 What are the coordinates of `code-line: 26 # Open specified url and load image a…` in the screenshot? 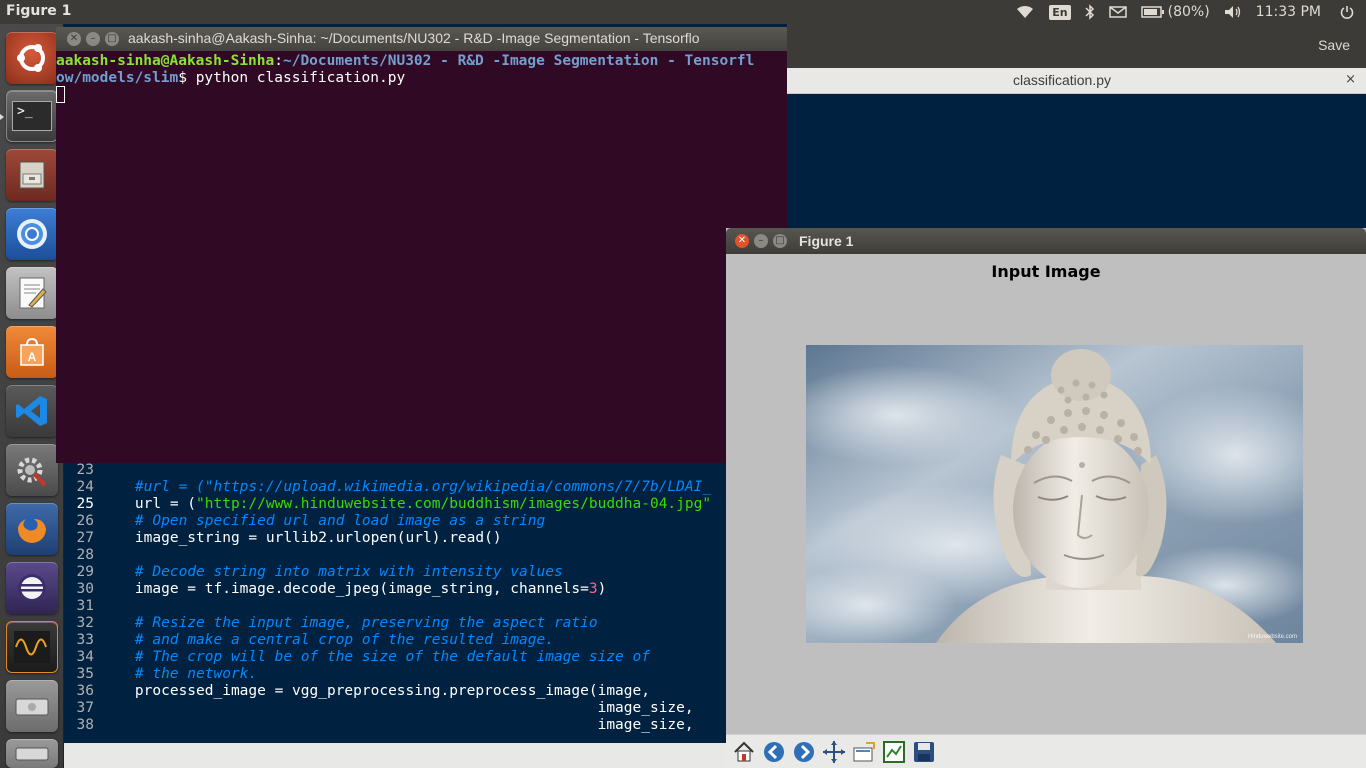 It's located at (395, 521).